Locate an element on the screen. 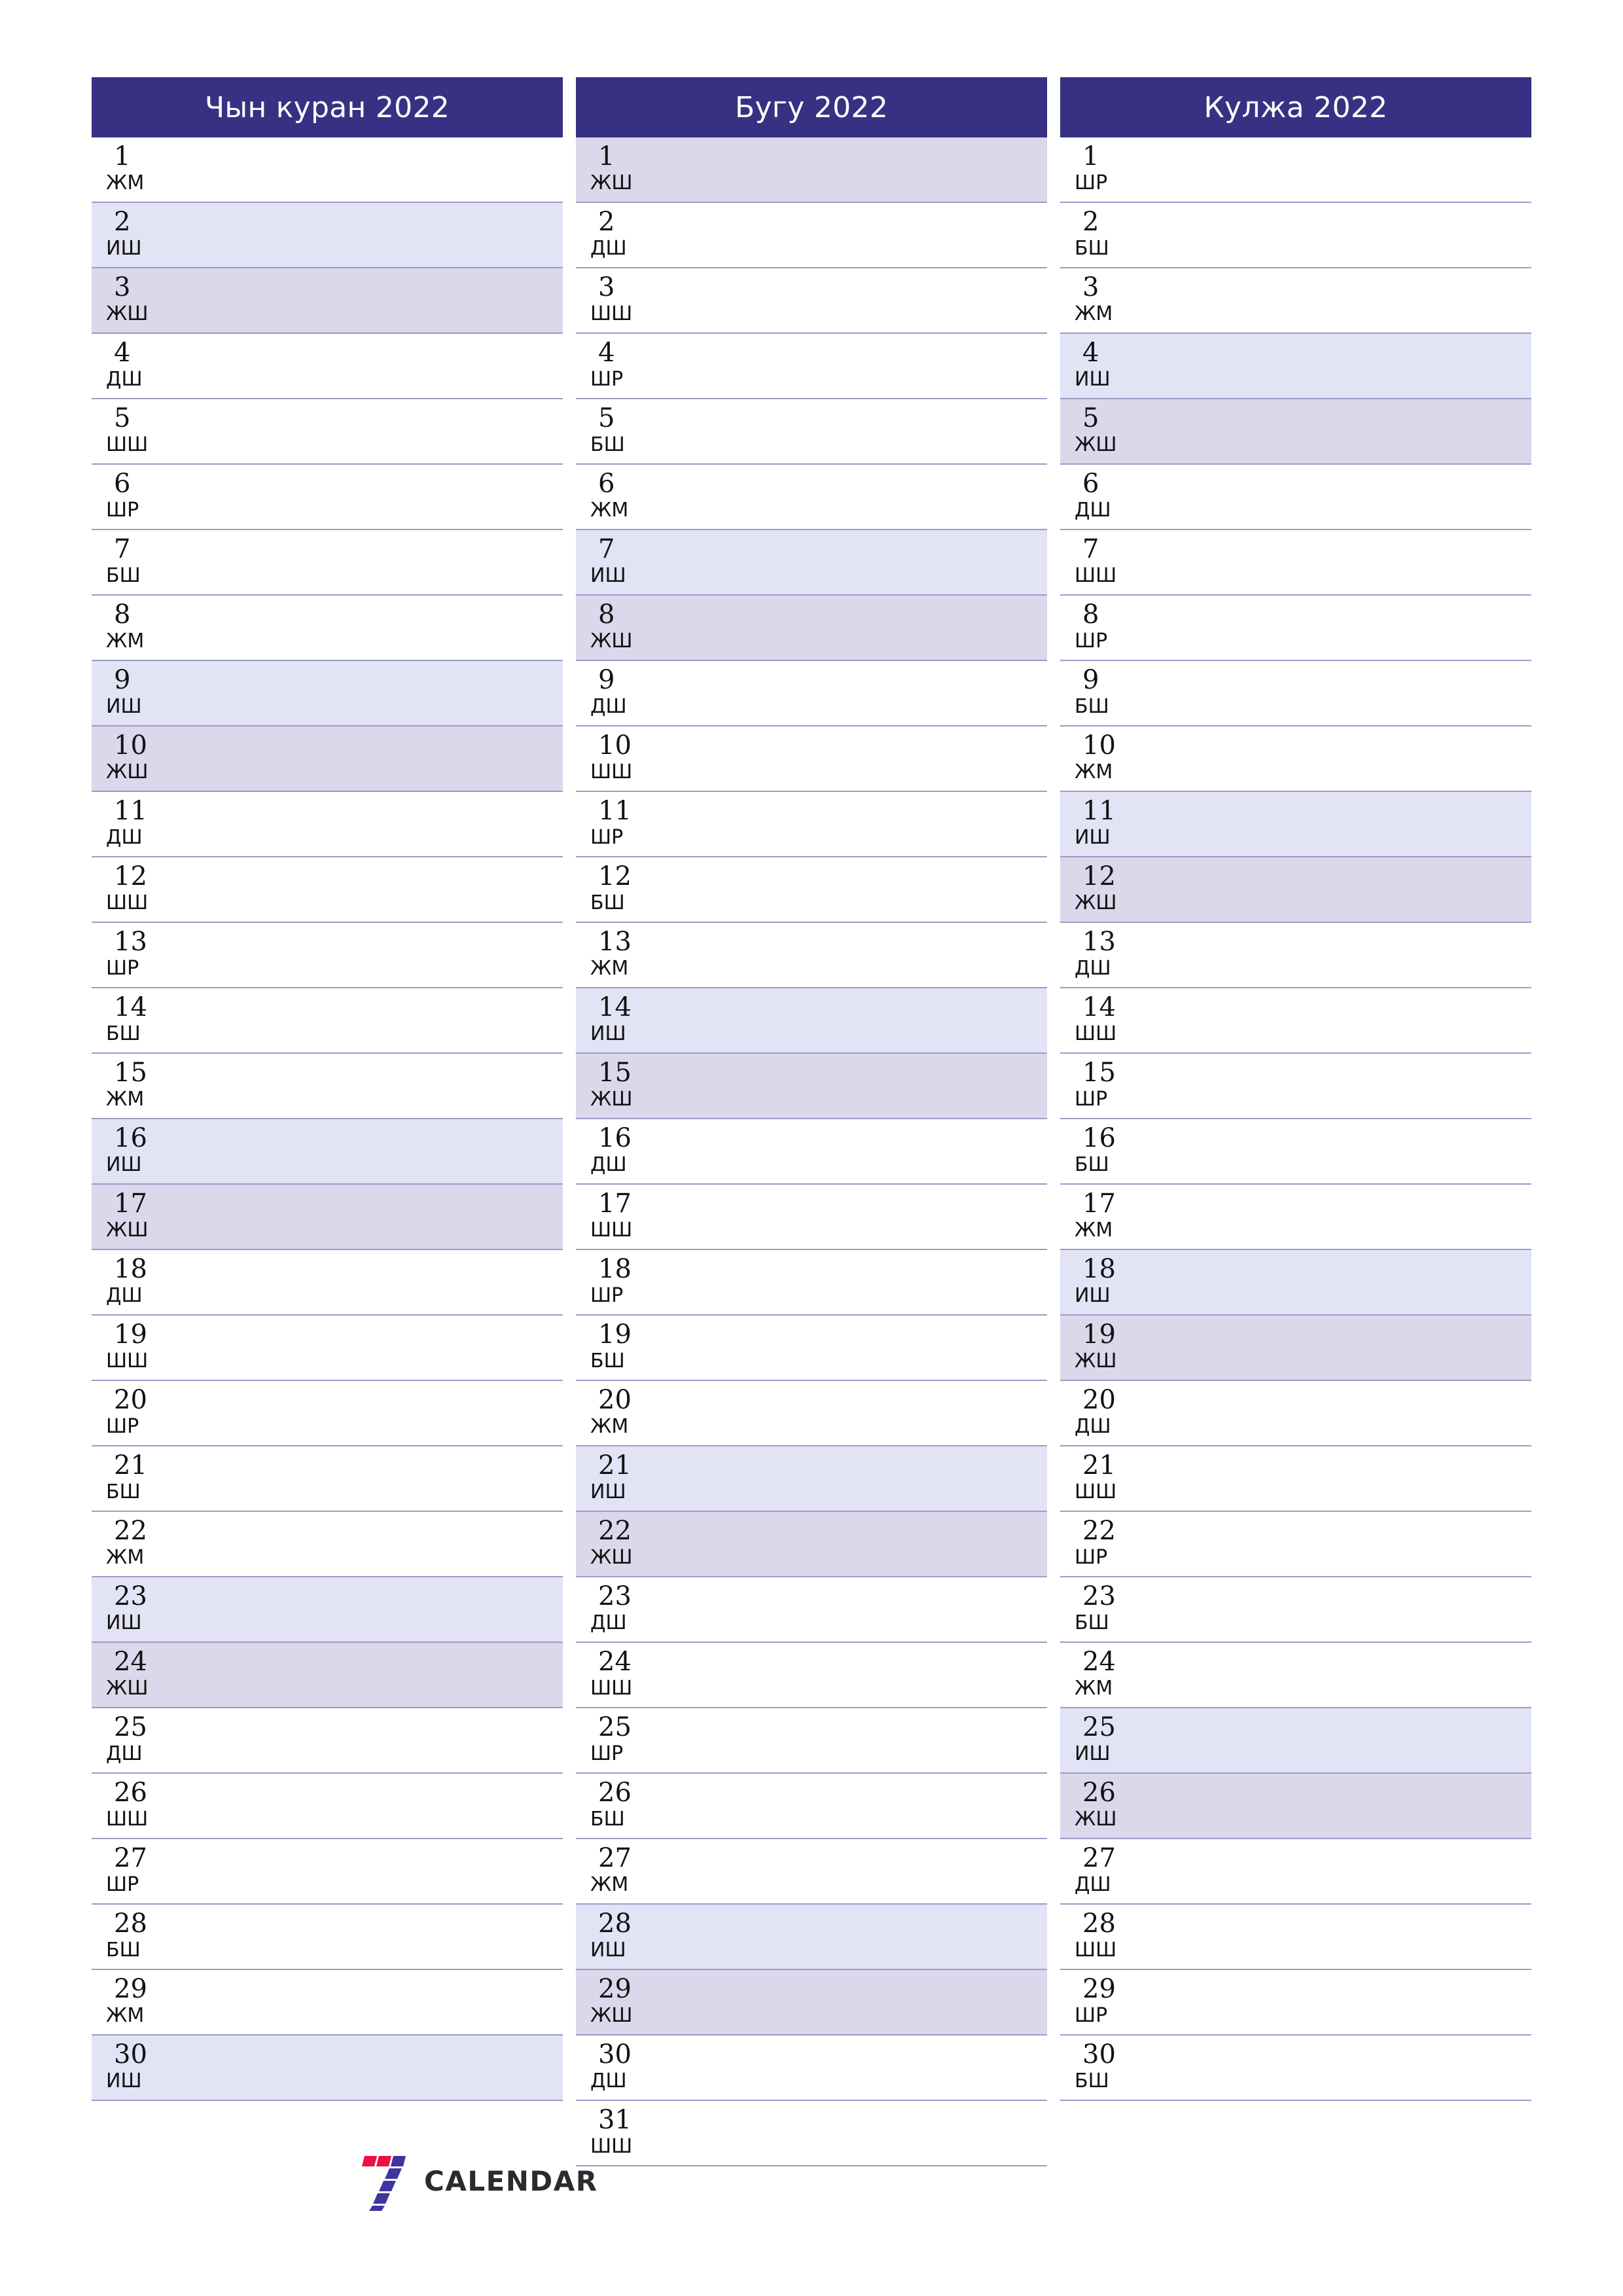  day-row: 22 ЖШ is located at coordinates (811, 1544).